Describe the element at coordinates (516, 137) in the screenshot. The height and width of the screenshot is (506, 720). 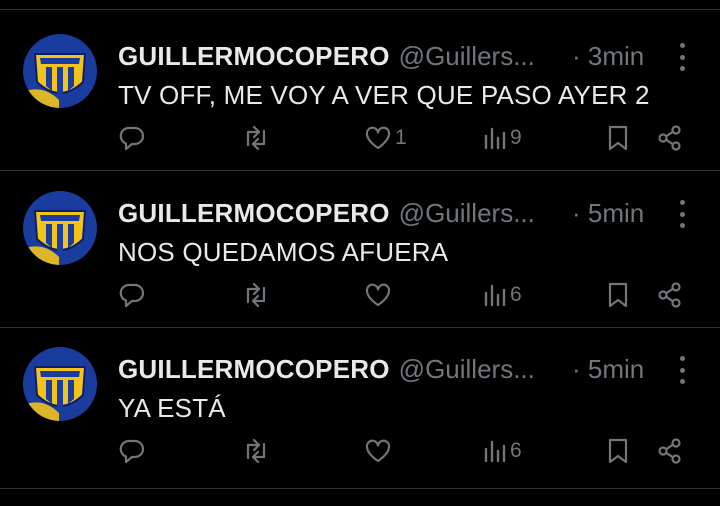
I see `view-count: 9` at that location.